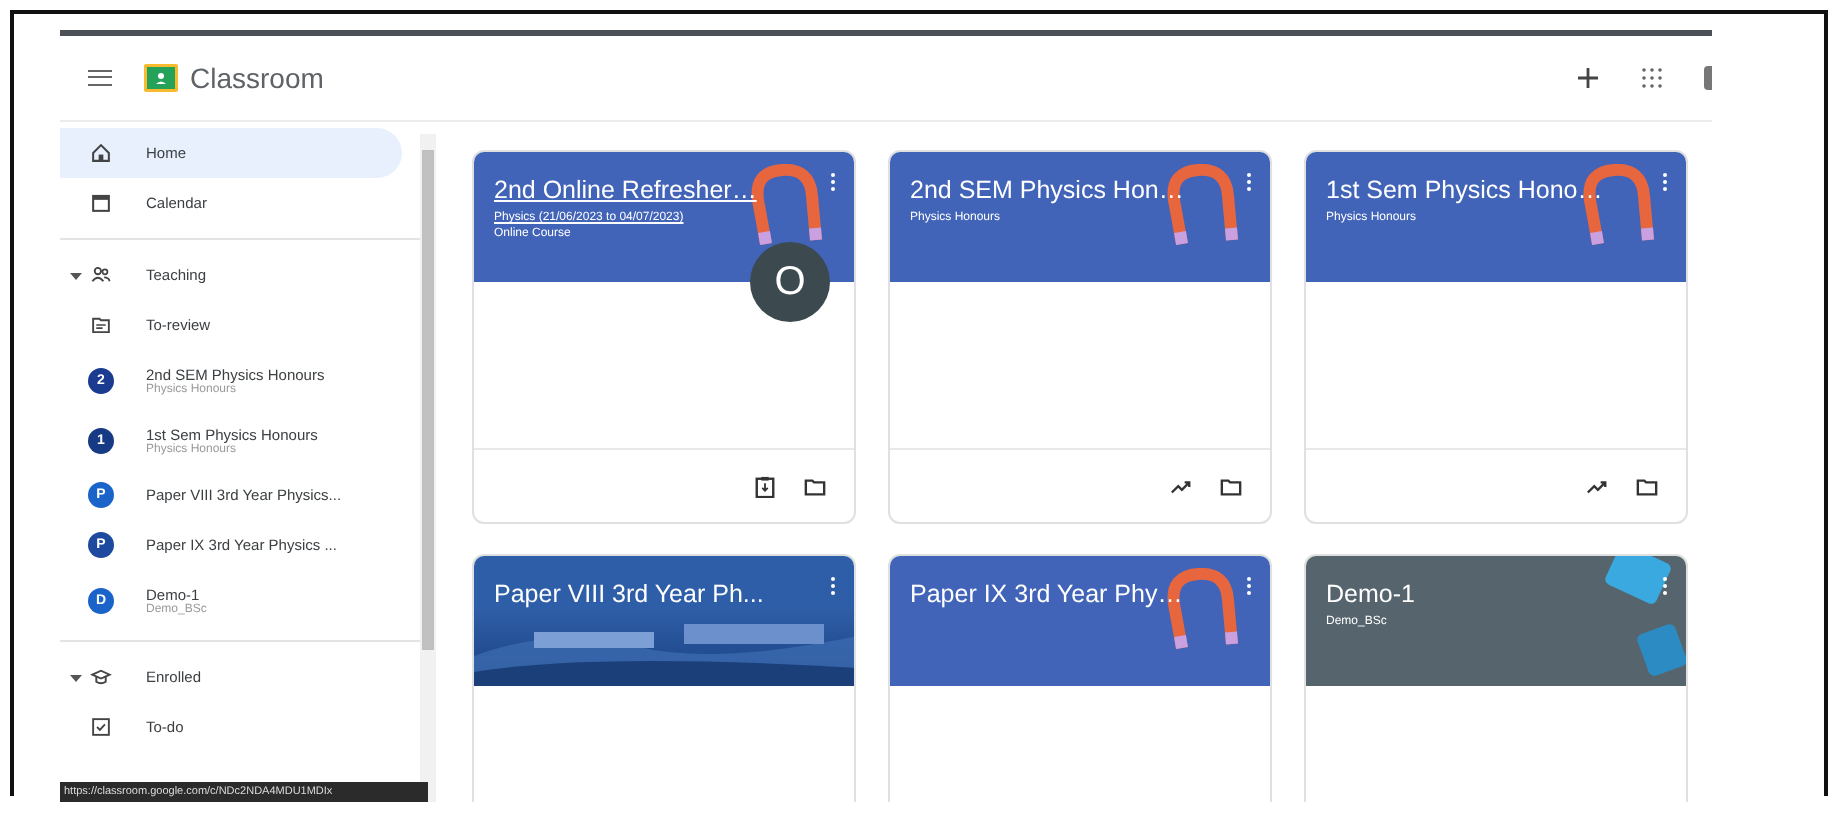  Describe the element at coordinates (101, 153) in the screenshot. I see `home-icon` at that location.